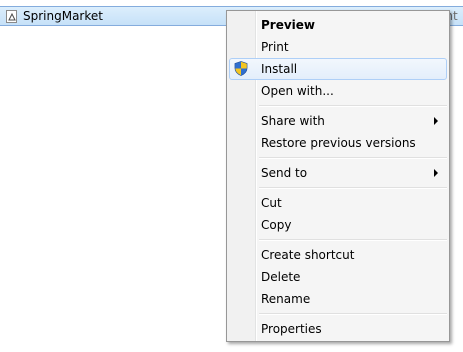 The image size is (463, 352). What do you see at coordinates (284, 173) in the screenshot?
I see `menu-item-label: Send to` at bounding box center [284, 173].